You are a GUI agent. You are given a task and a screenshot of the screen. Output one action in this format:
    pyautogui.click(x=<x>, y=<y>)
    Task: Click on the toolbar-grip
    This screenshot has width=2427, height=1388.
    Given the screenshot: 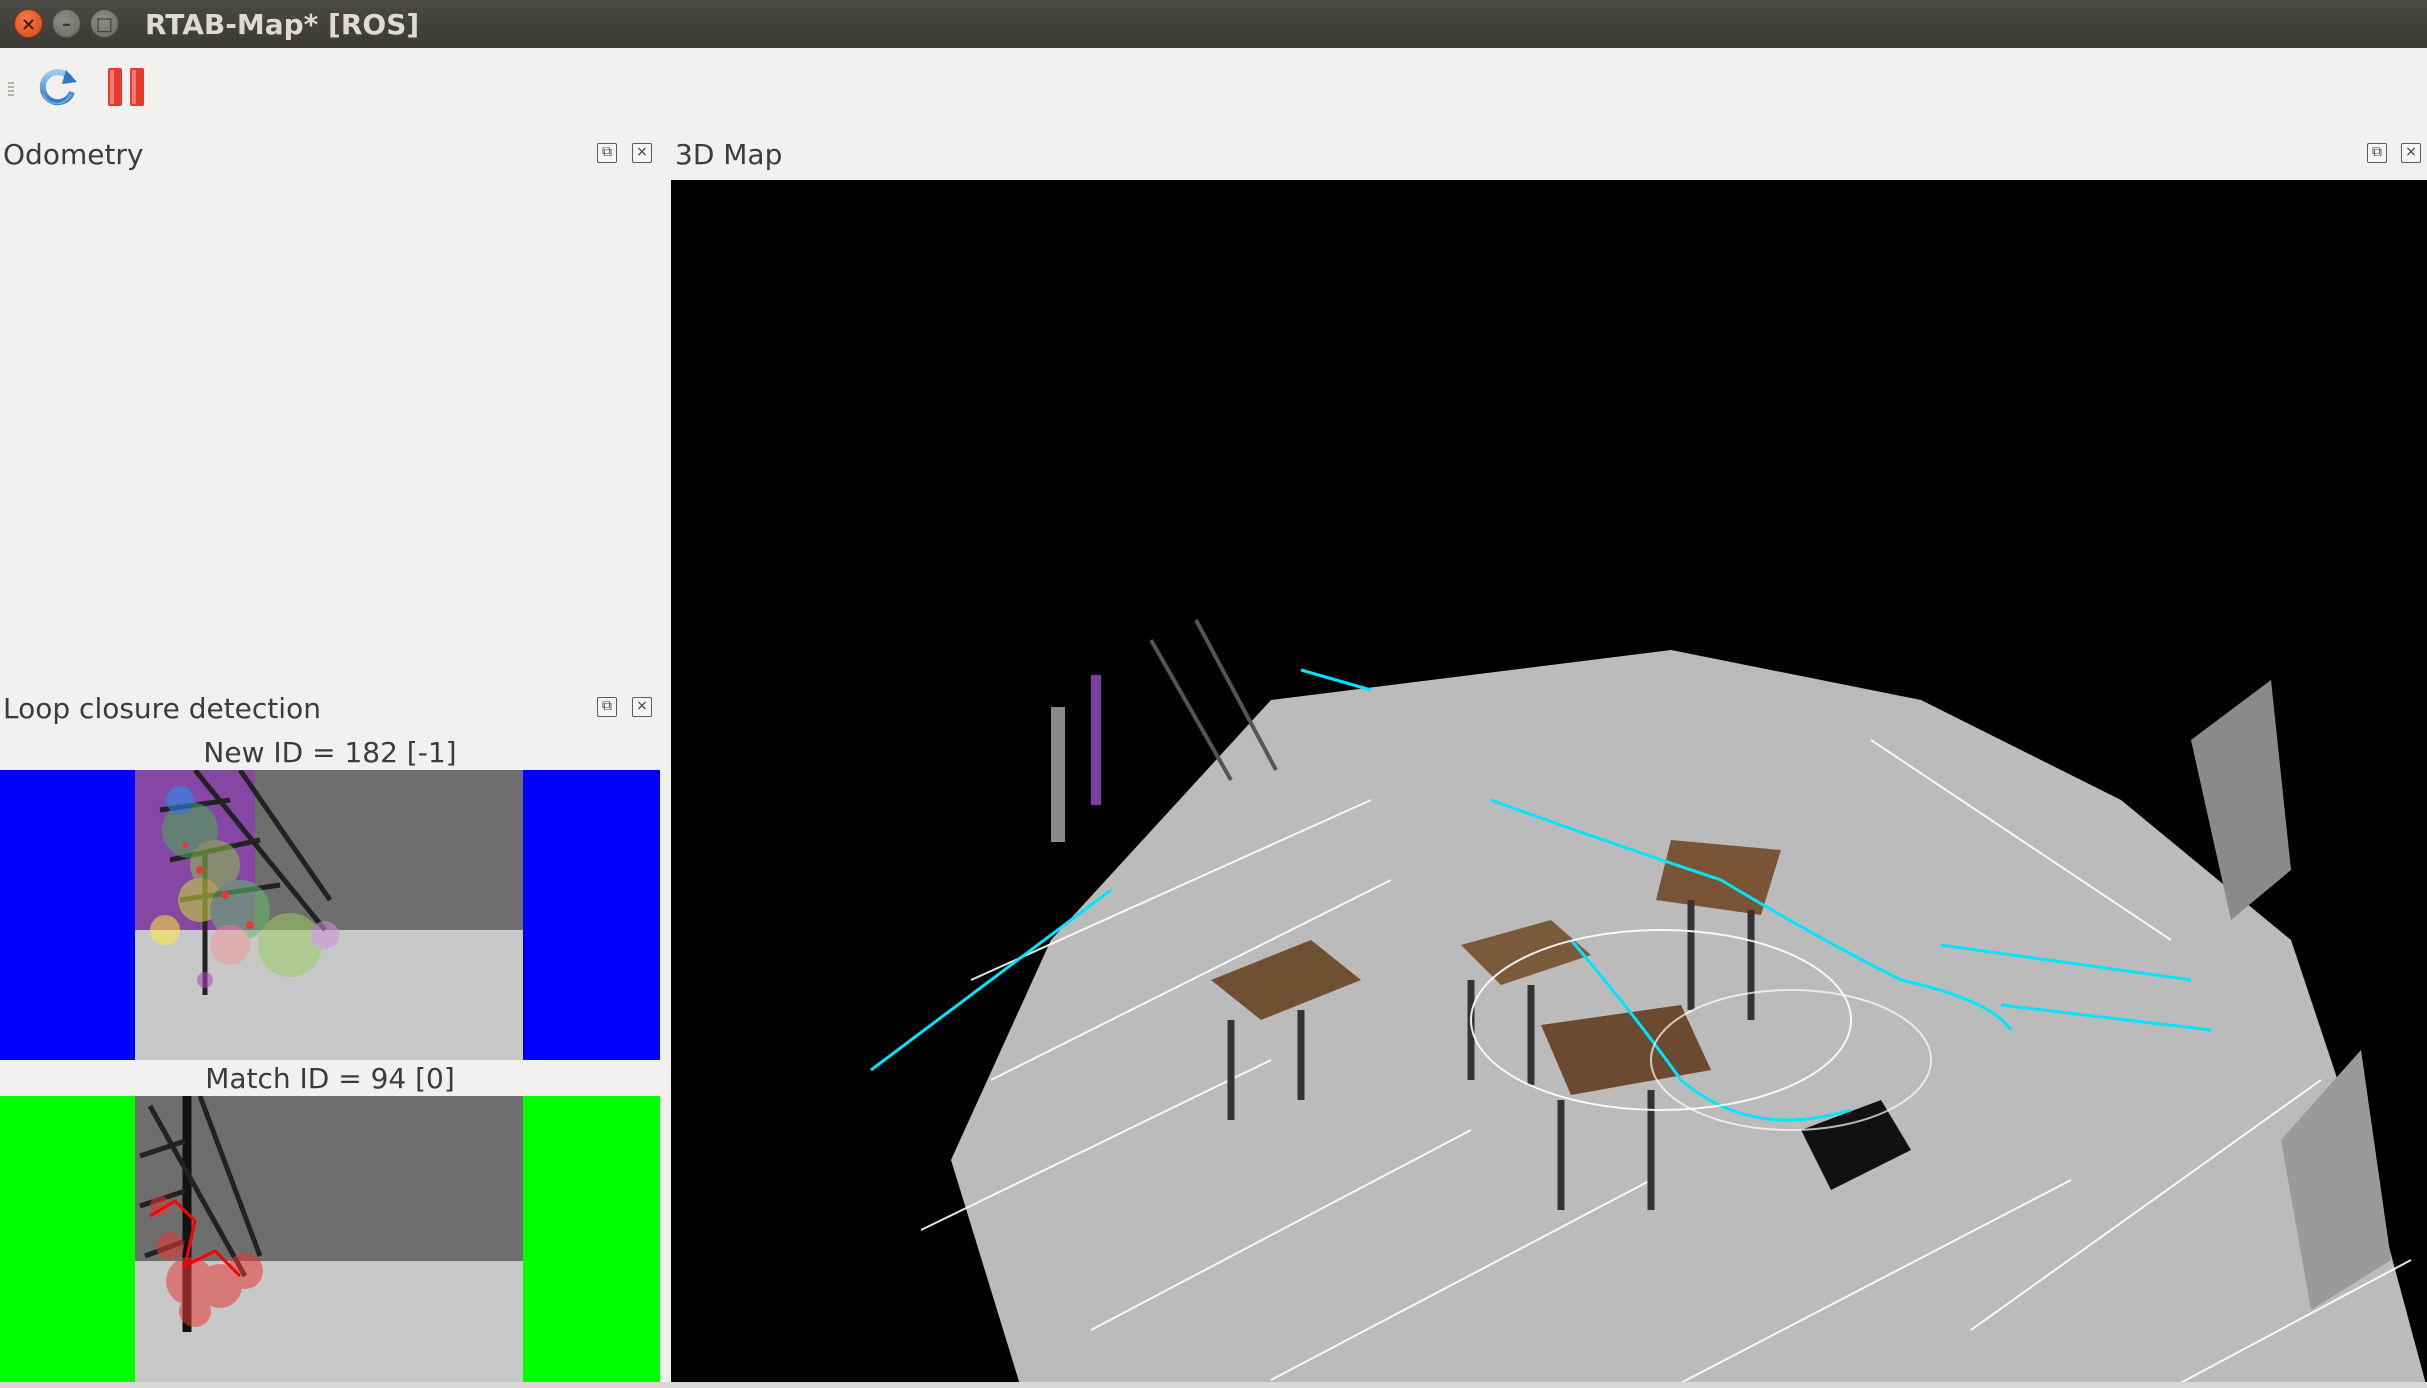 What is the action you would take?
    pyautogui.click(x=11, y=89)
    